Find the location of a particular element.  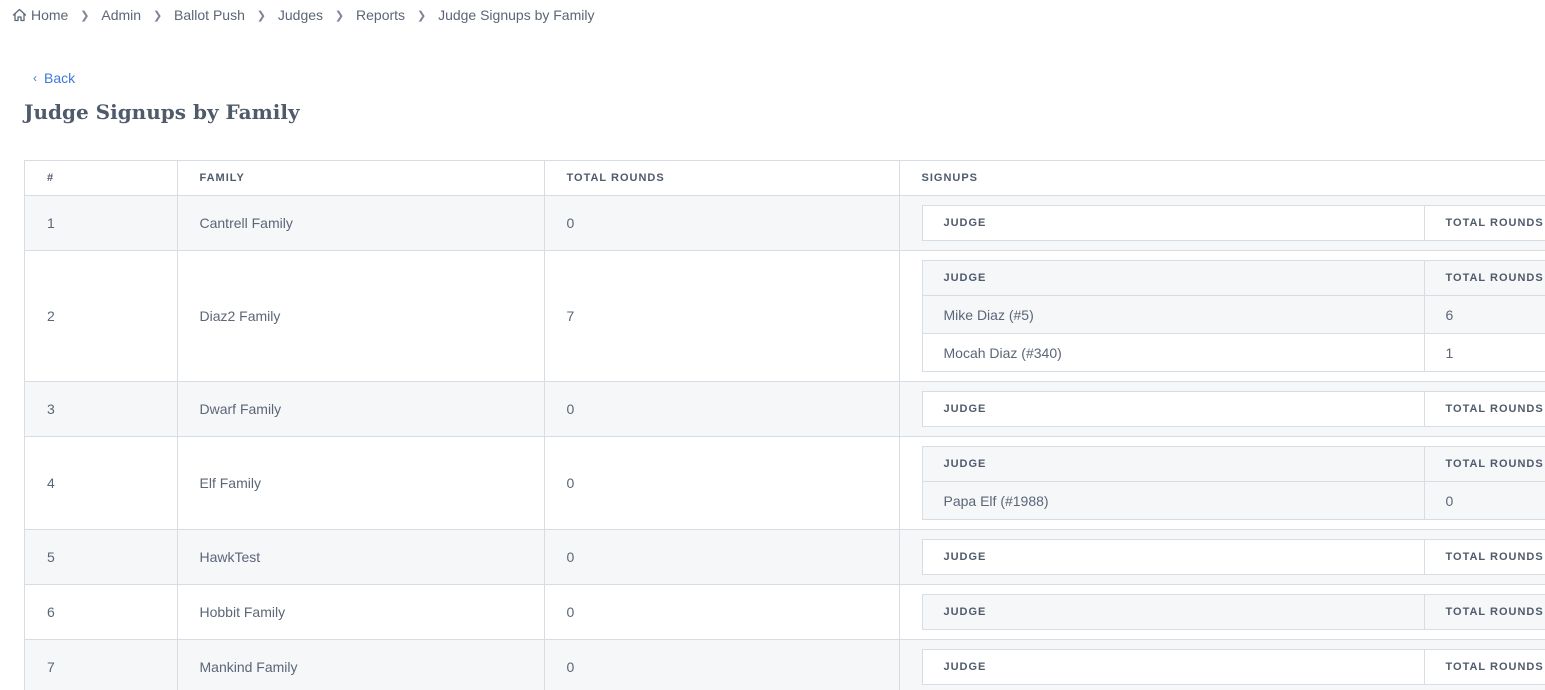

row-number: 3 is located at coordinates (101, 409).